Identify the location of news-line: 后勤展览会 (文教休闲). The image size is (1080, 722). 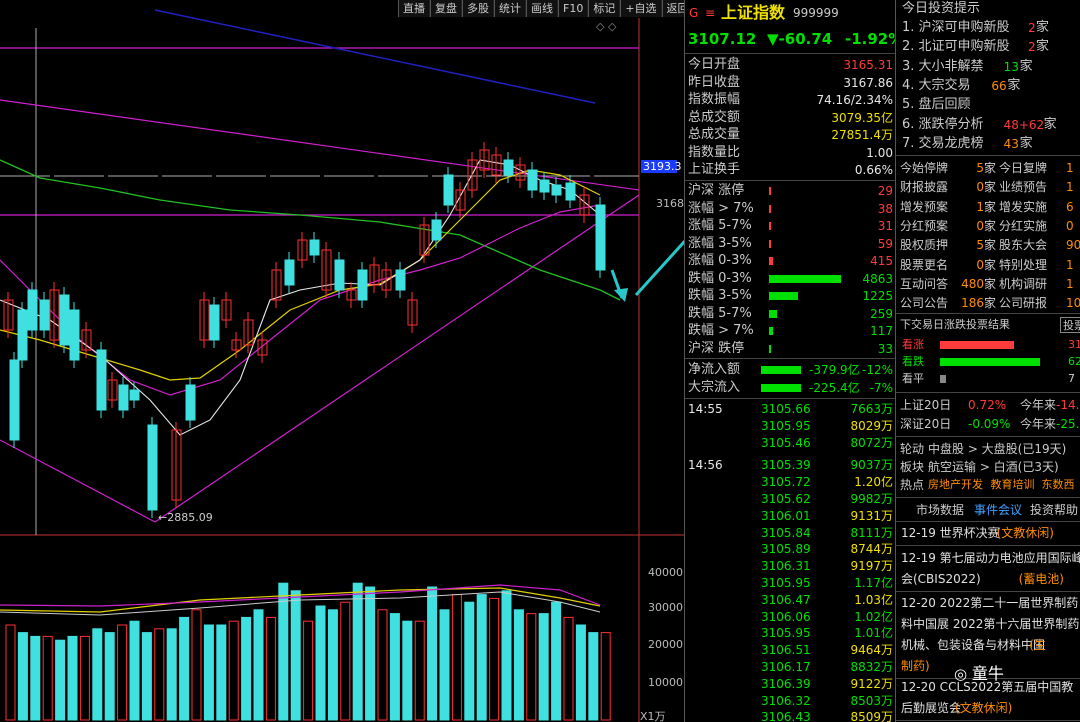
(988, 708).